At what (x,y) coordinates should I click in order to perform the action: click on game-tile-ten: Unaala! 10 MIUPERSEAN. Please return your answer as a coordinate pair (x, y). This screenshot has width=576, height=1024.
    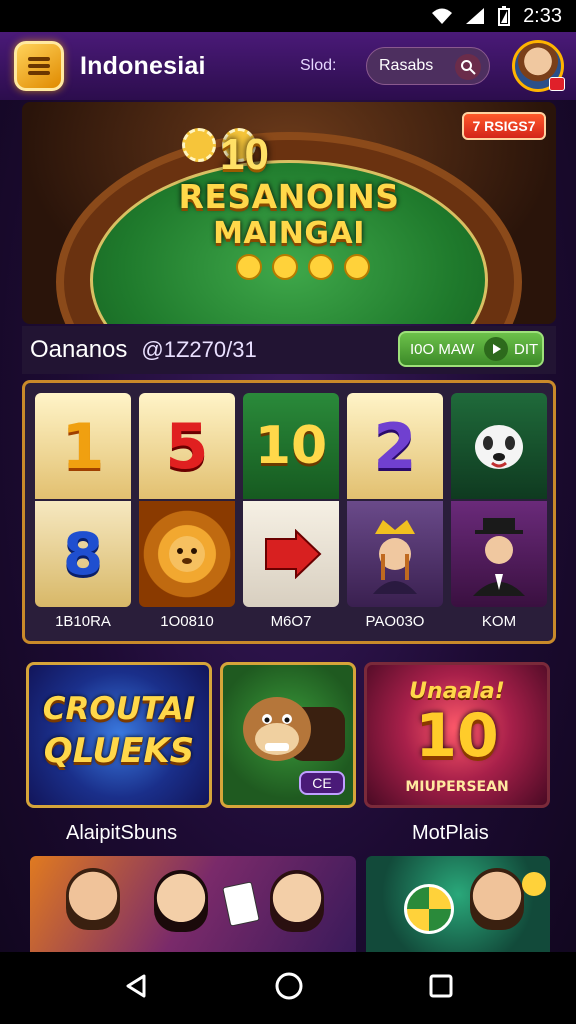
    Looking at the image, I should click on (457, 735).